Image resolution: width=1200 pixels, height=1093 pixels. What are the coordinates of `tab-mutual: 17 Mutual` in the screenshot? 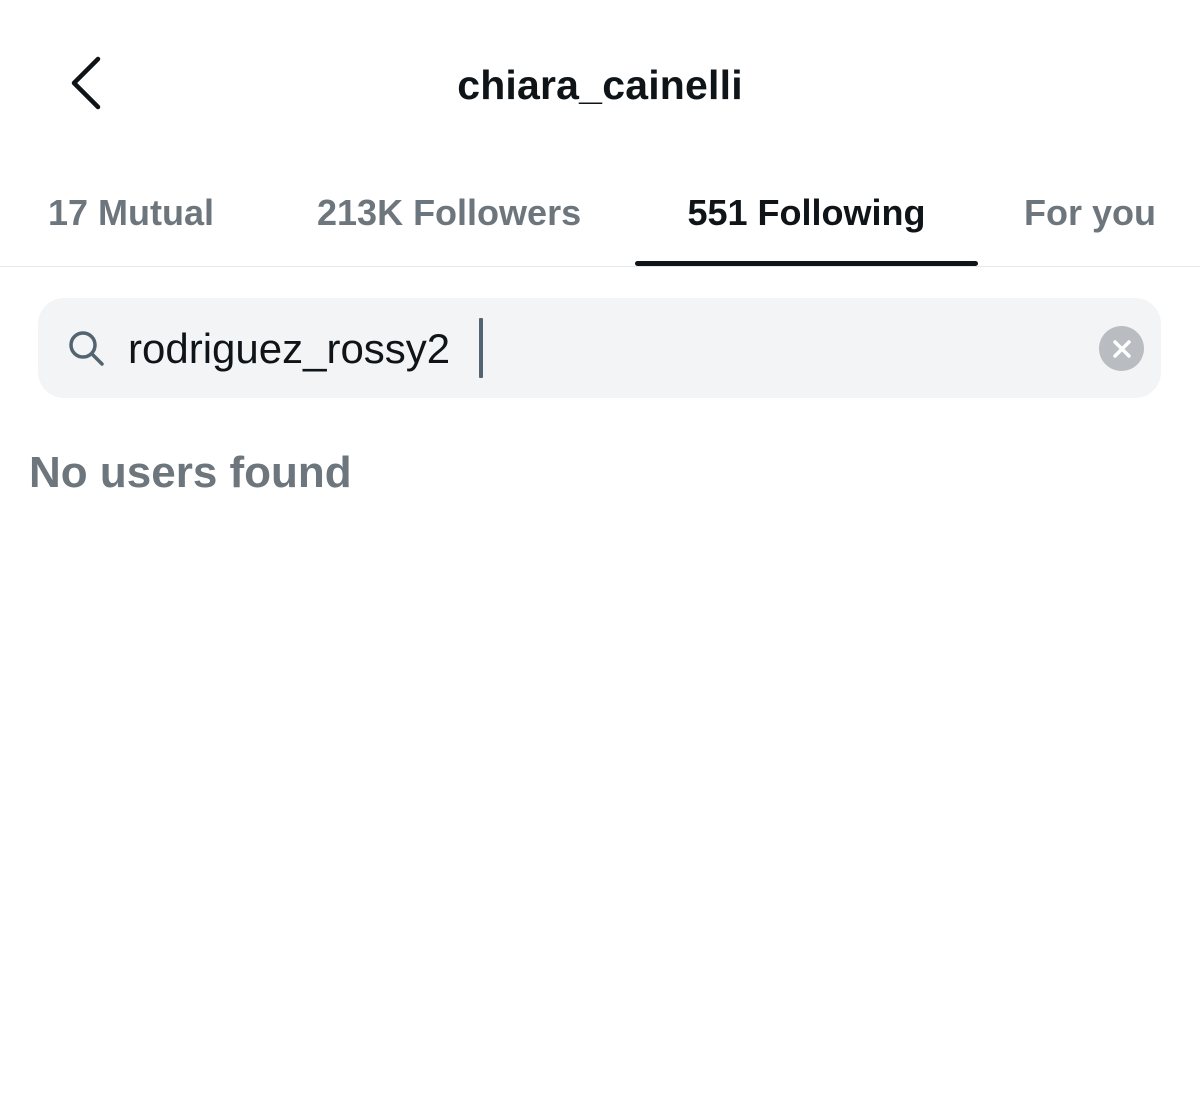 It's located at (131, 213).